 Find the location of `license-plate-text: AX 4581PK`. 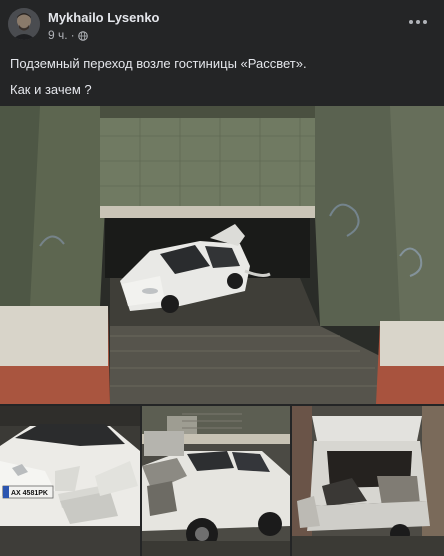

license-plate-text: AX 4581PK is located at coordinates (29, 493).